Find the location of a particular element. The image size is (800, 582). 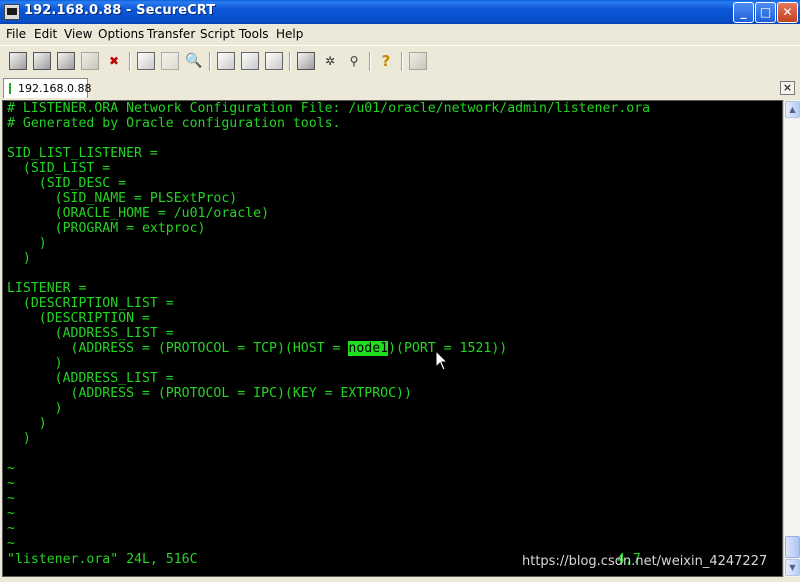

scrollbar-thumb is located at coordinates (792, 547).